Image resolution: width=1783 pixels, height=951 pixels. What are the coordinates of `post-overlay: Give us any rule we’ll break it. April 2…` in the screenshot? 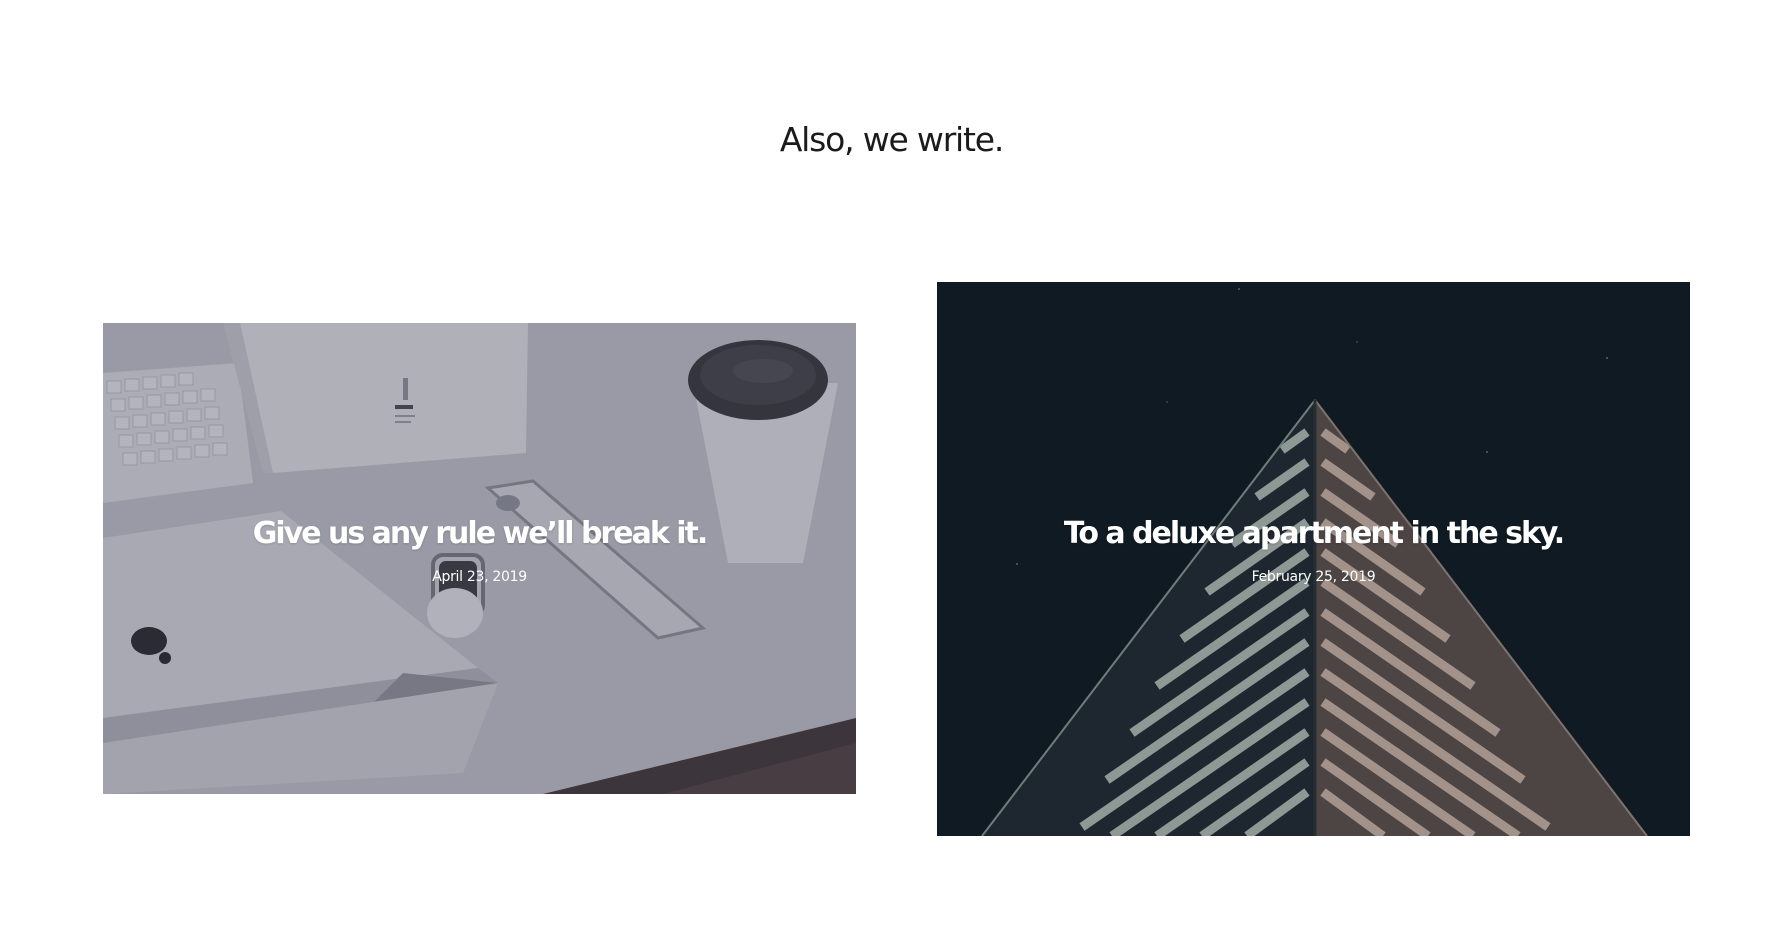 It's located at (479, 550).